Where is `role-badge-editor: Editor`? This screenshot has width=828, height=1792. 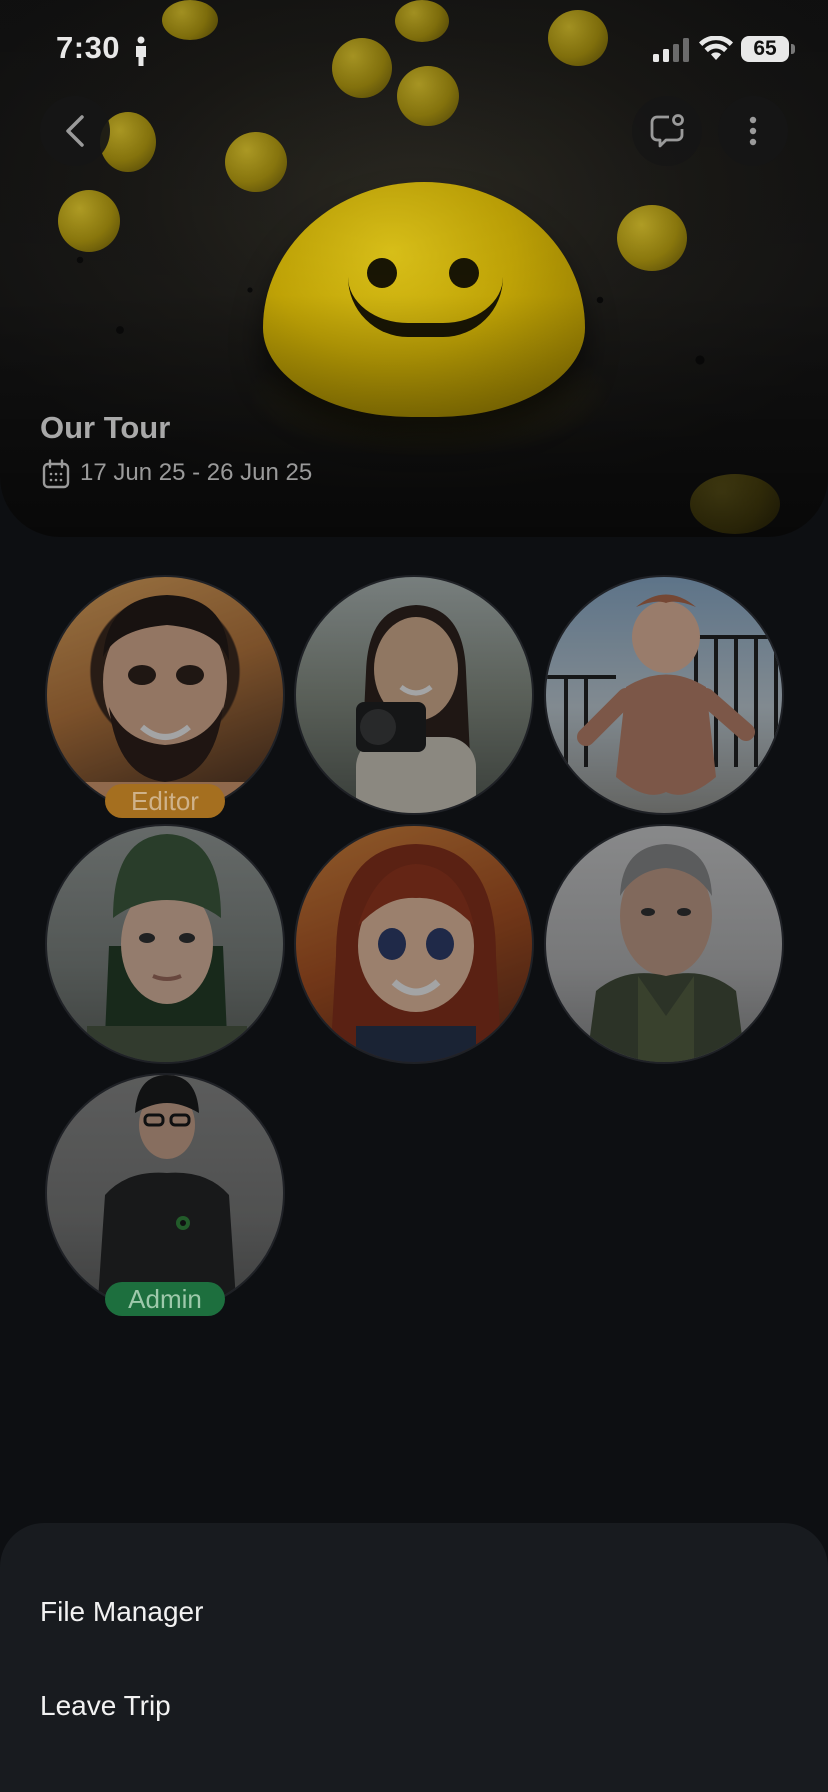 role-badge-editor: Editor is located at coordinates (165, 801).